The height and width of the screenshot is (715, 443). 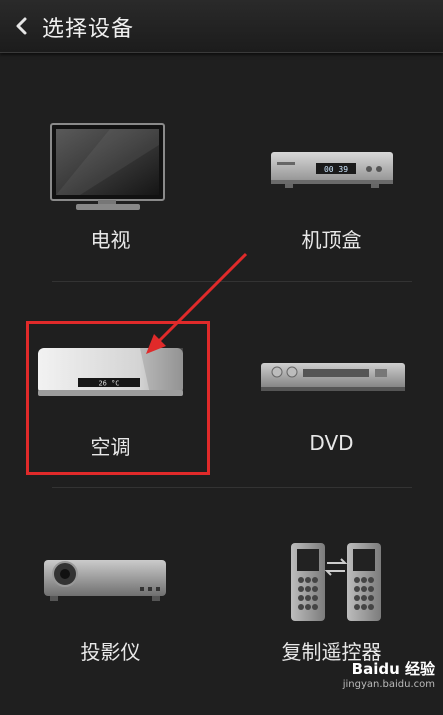 I want to click on annotation-arrow, so click(x=197, y=303).